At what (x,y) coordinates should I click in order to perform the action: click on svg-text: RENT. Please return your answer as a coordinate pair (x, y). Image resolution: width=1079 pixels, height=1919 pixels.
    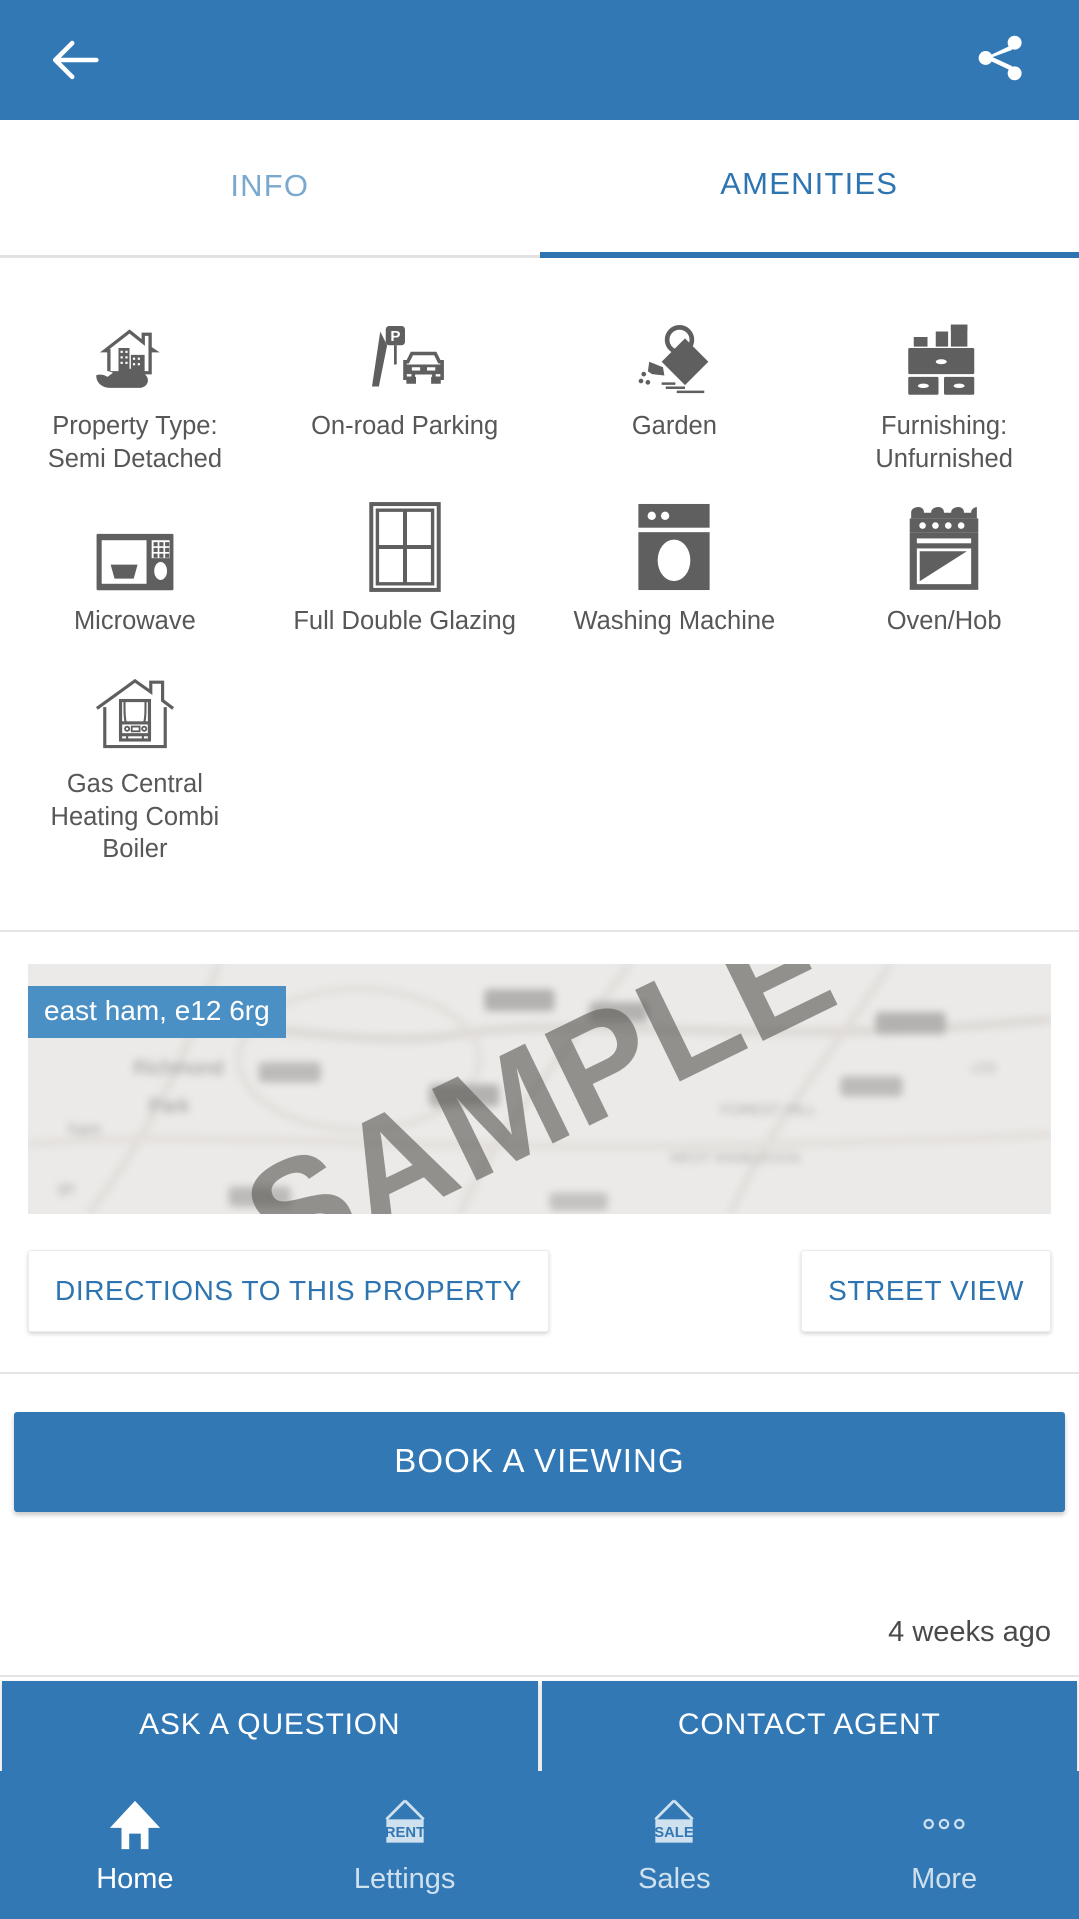
    Looking at the image, I should click on (405, 1833).